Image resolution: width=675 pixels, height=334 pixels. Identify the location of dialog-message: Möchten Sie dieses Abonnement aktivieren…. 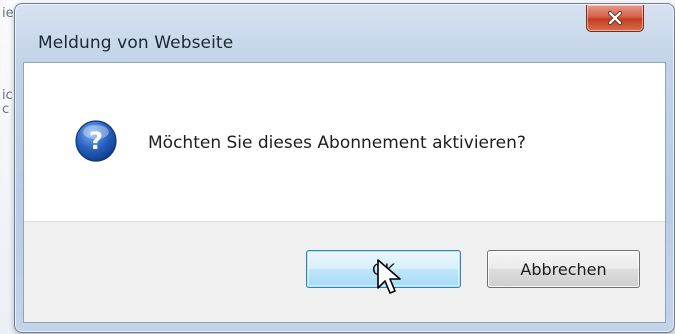
(337, 143).